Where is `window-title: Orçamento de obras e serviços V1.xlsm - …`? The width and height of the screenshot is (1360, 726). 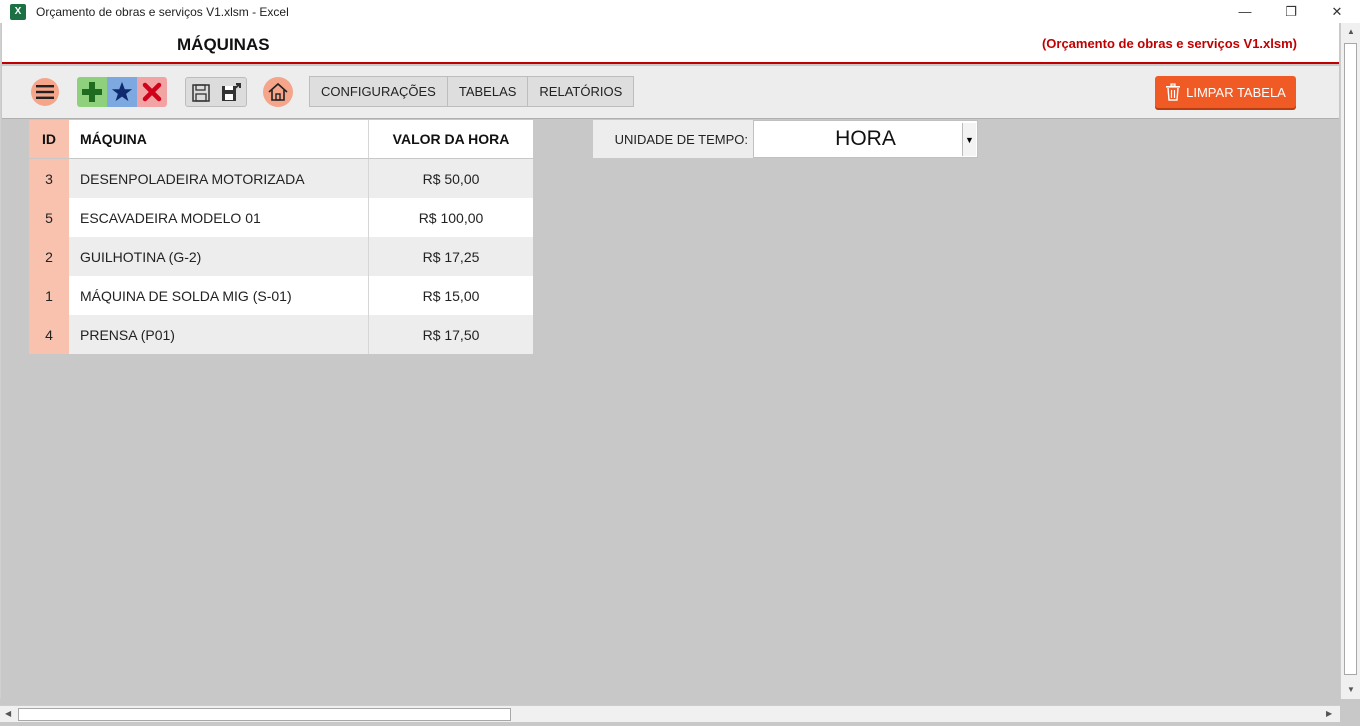
window-title: Orçamento de obras e serviços V1.xlsm - … is located at coordinates (162, 11).